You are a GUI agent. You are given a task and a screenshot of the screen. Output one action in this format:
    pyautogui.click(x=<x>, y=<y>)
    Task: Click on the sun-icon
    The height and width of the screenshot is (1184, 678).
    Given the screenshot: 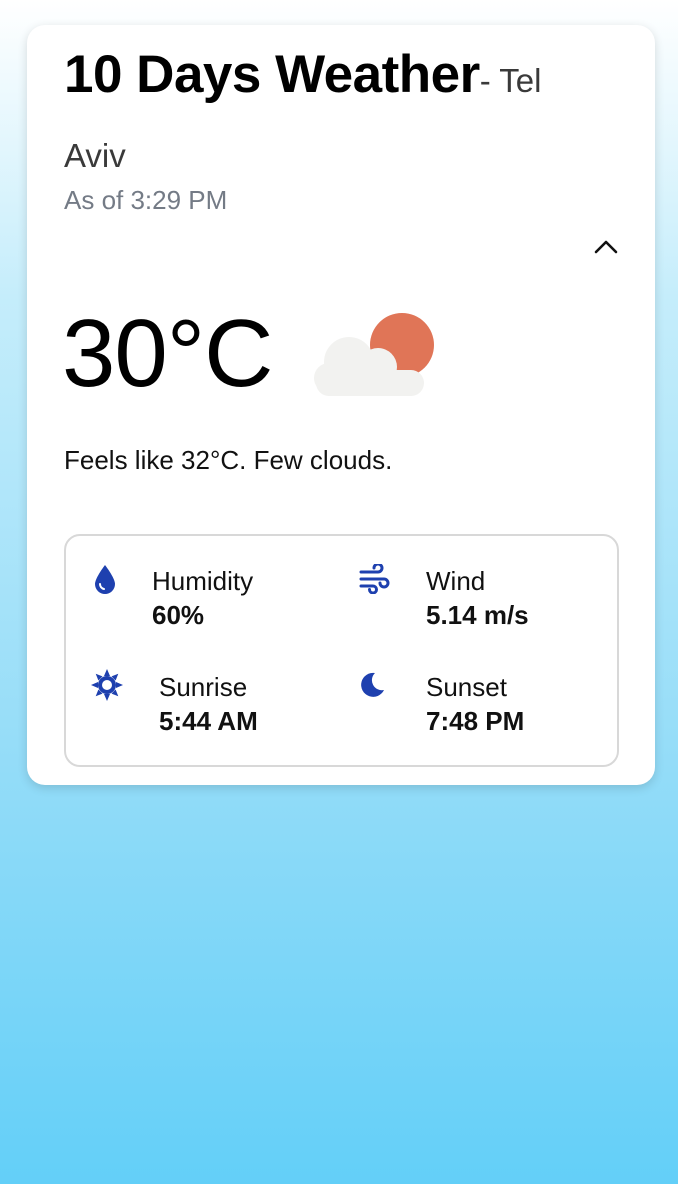 What is the action you would take?
    pyautogui.click(x=107, y=685)
    